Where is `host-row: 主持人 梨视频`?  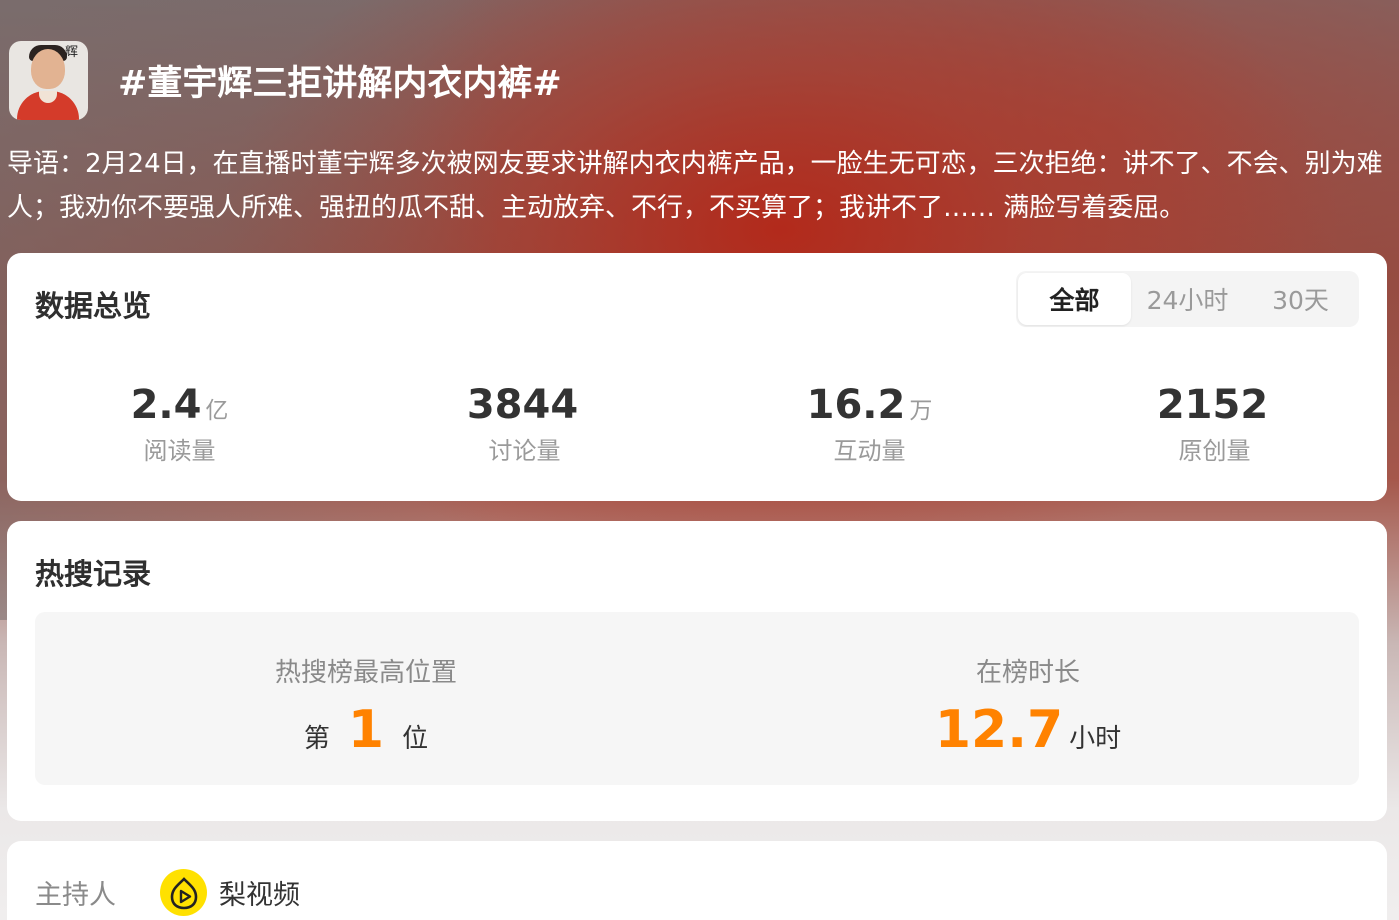 host-row: 主持人 梨视频 is located at coordinates (167, 892).